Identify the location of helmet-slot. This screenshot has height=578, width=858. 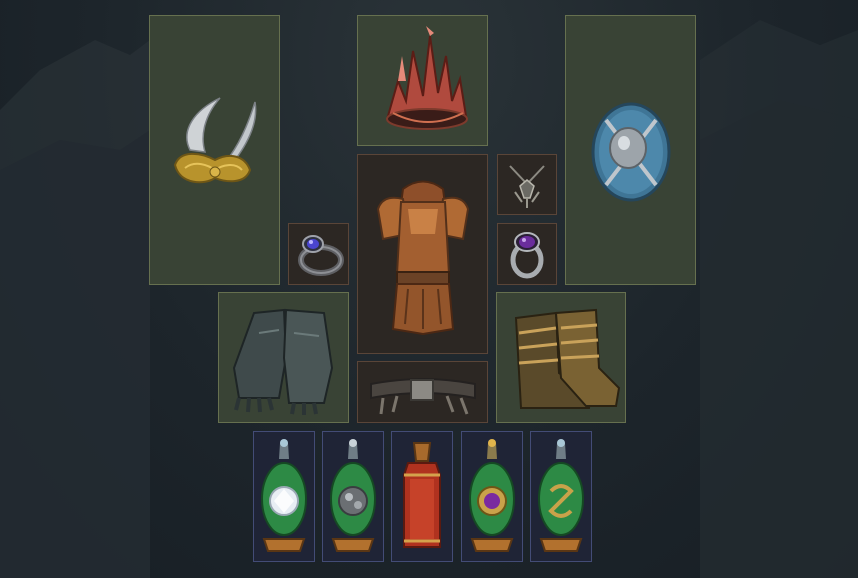
(422, 80).